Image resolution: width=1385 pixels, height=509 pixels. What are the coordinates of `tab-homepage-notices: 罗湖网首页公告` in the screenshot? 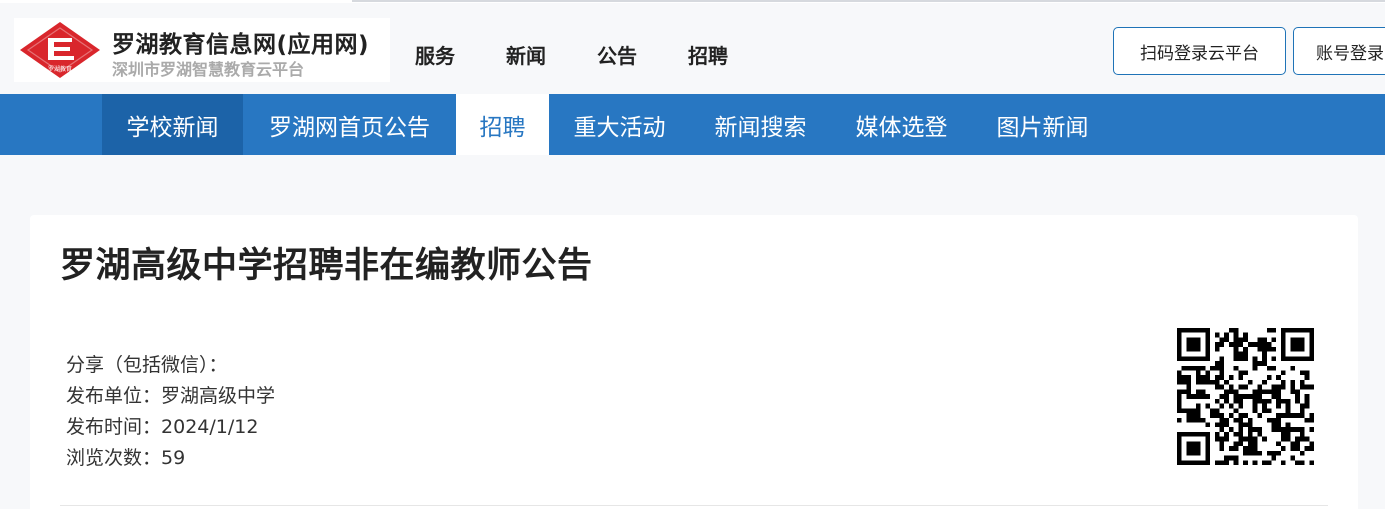 It's located at (349, 124).